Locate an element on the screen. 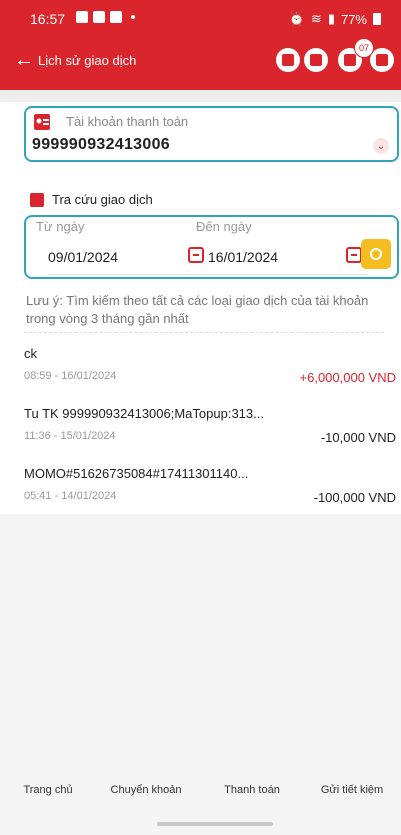  status-time: 16:57 is located at coordinates (48, 19).